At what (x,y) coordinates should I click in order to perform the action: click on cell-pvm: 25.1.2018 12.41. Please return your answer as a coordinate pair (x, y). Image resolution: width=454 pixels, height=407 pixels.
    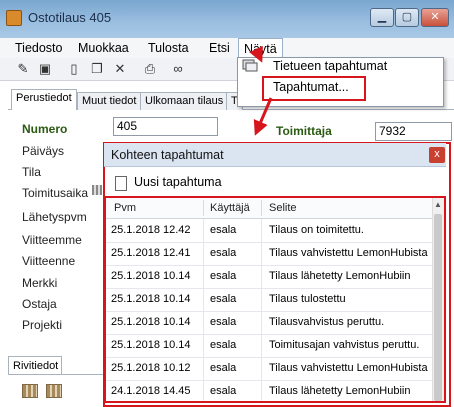
    Looking at the image, I should click on (151, 253).